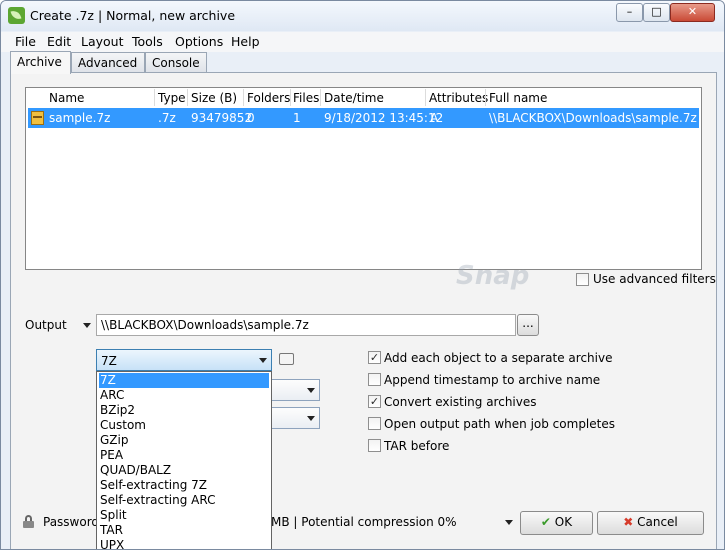 Image resolution: width=725 pixels, height=550 pixels. I want to click on column-header-fullname: Full name, so click(518, 98).